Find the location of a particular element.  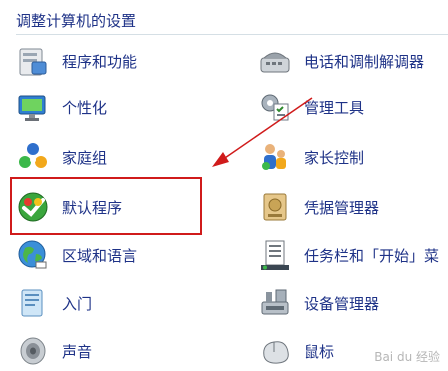

annotation-arrow is located at coordinates (262, 132).